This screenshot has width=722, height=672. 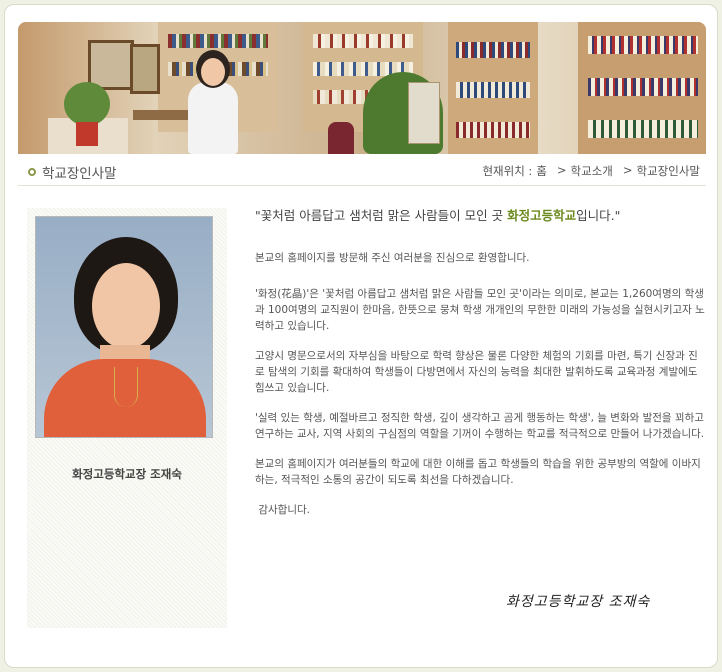 What do you see at coordinates (32, 172) in the screenshot?
I see `bullet-circle-icon` at bounding box center [32, 172].